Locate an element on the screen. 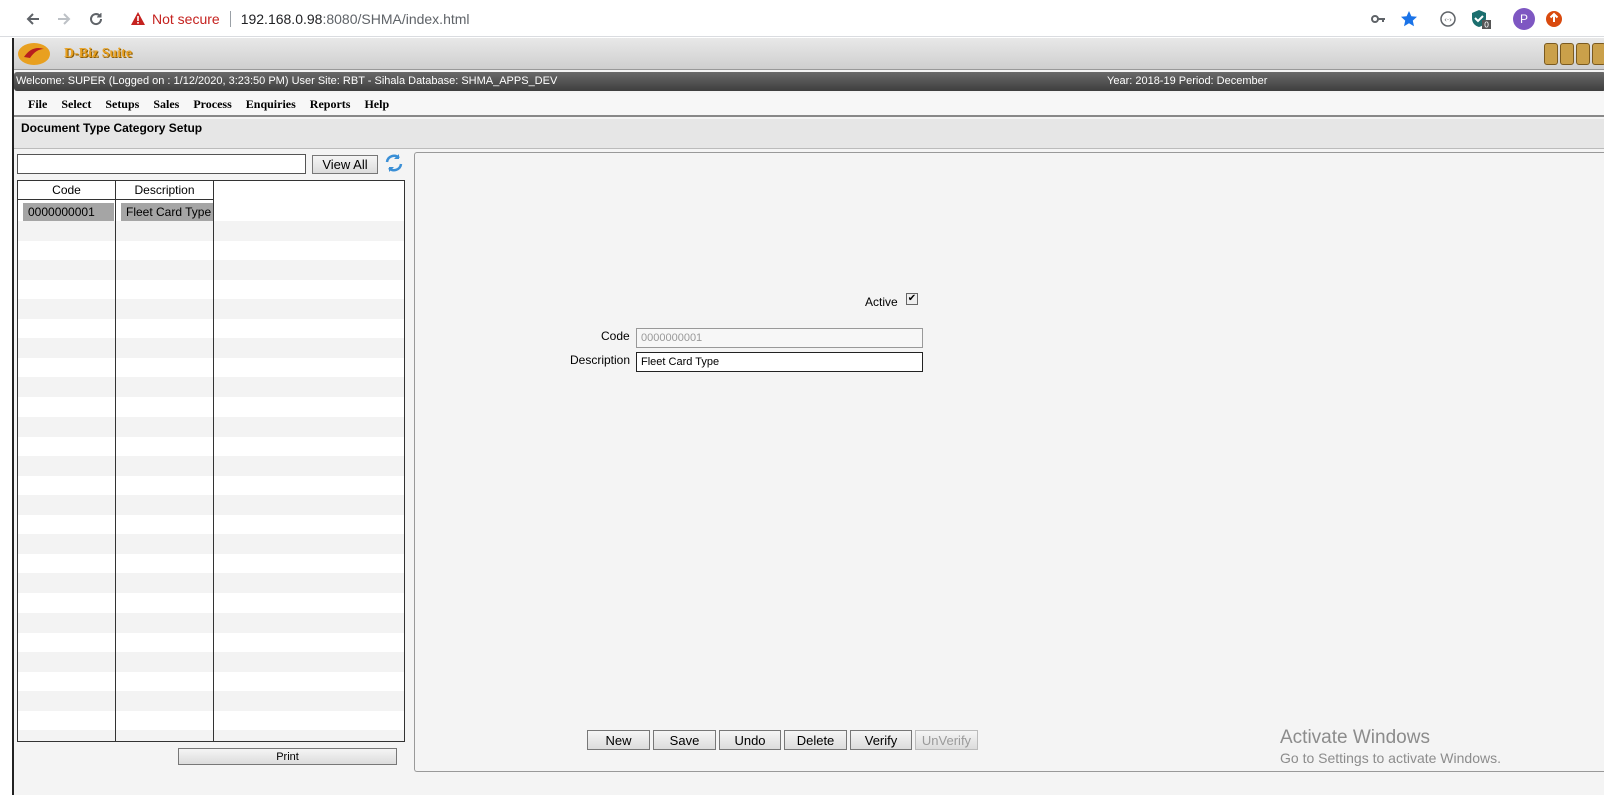 This screenshot has height=795, width=1604. unverify-button: UnVerify is located at coordinates (946, 740).